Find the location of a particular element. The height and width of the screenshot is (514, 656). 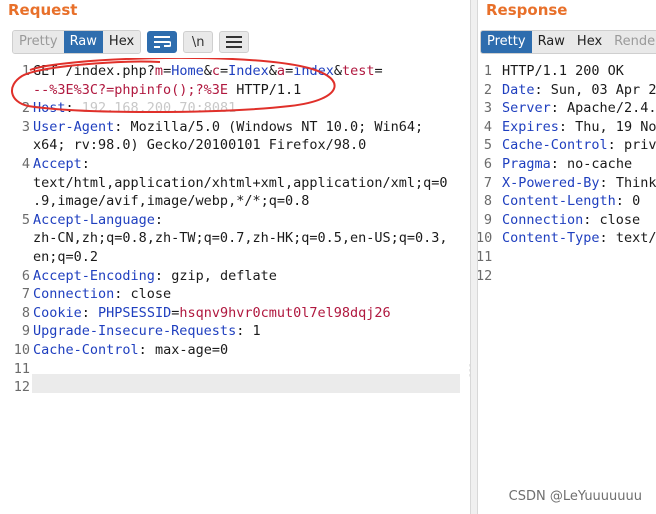

header-cont: en;q=0.2 is located at coordinates (66, 257).